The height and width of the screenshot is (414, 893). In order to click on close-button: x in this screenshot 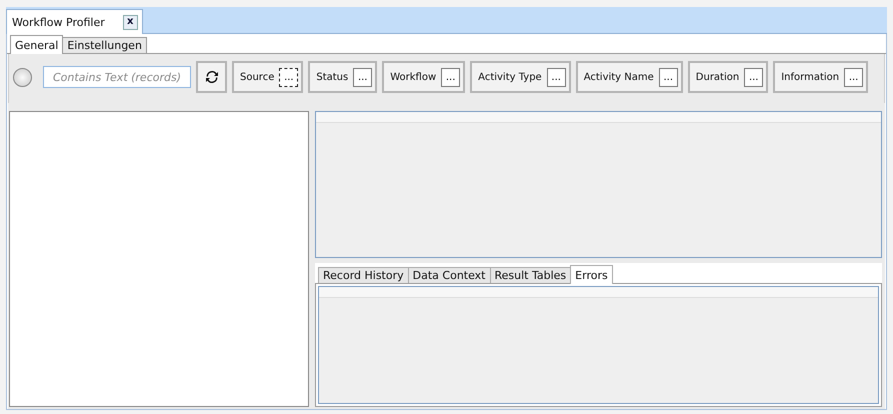, I will do `click(130, 22)`.